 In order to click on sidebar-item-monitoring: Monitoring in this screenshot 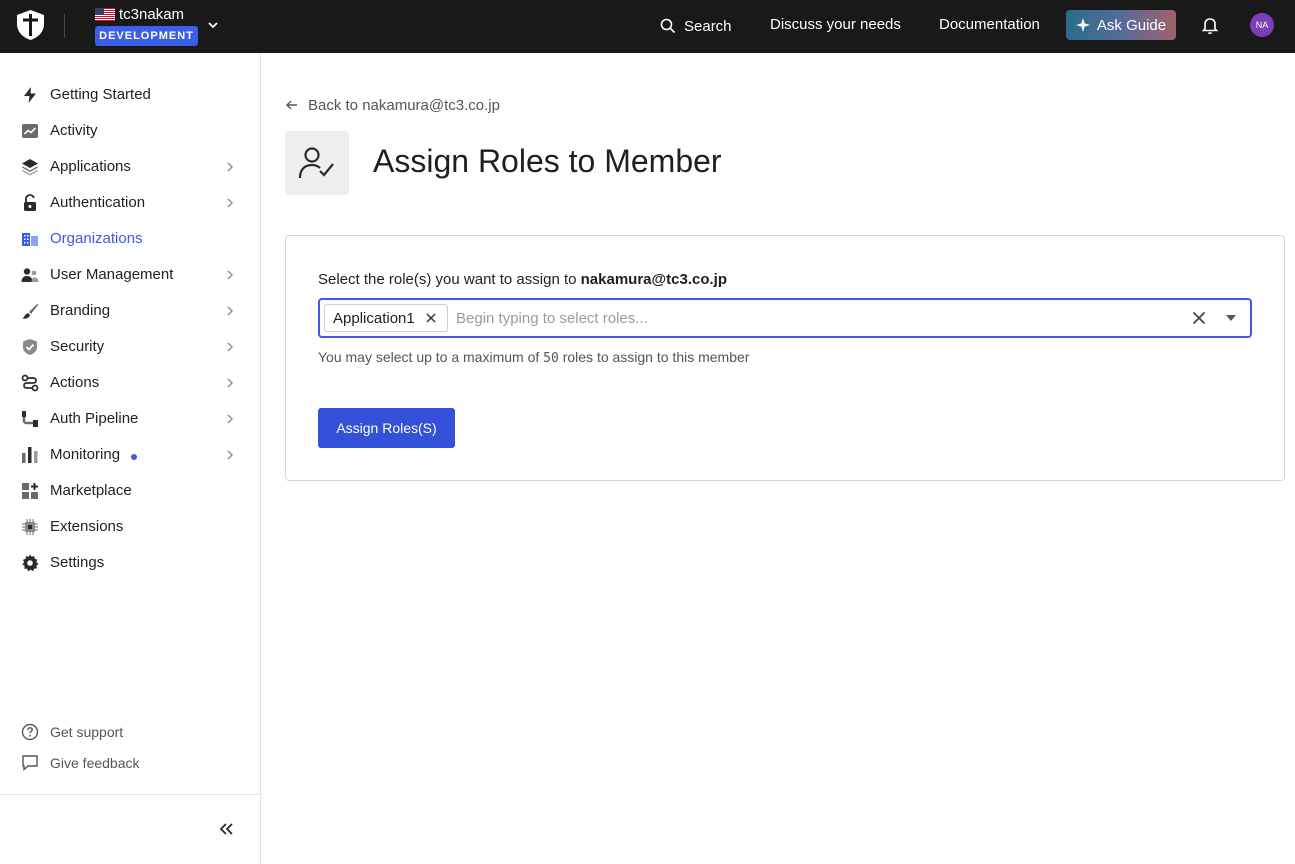, I will do `click(130, 455)`.